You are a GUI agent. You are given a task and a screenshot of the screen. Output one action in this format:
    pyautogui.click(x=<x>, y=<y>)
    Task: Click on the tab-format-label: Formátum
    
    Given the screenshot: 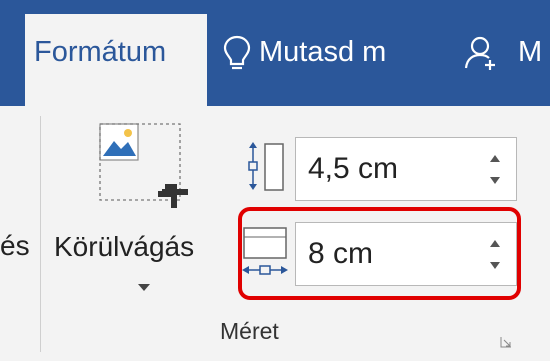 What is the action you would take?
    pyautogui.click(x=100, y=52)
    